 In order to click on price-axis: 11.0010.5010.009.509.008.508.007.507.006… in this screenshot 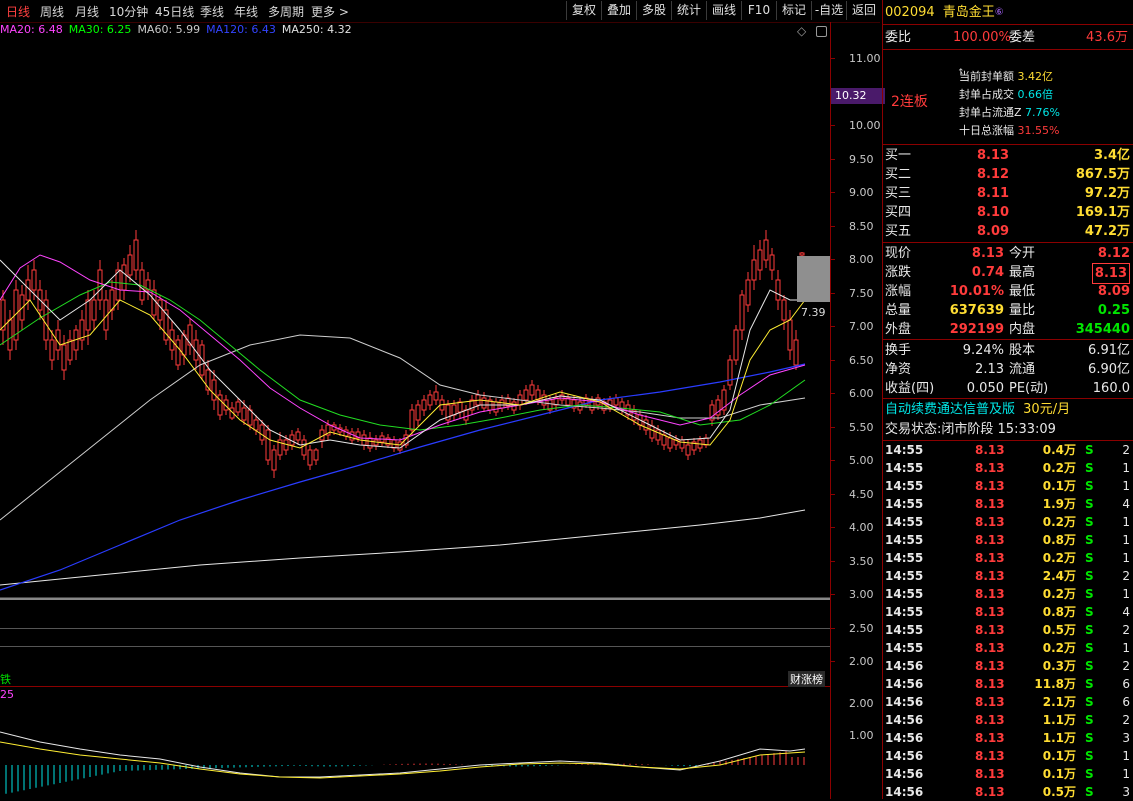, I will do `click(856, 410)`.